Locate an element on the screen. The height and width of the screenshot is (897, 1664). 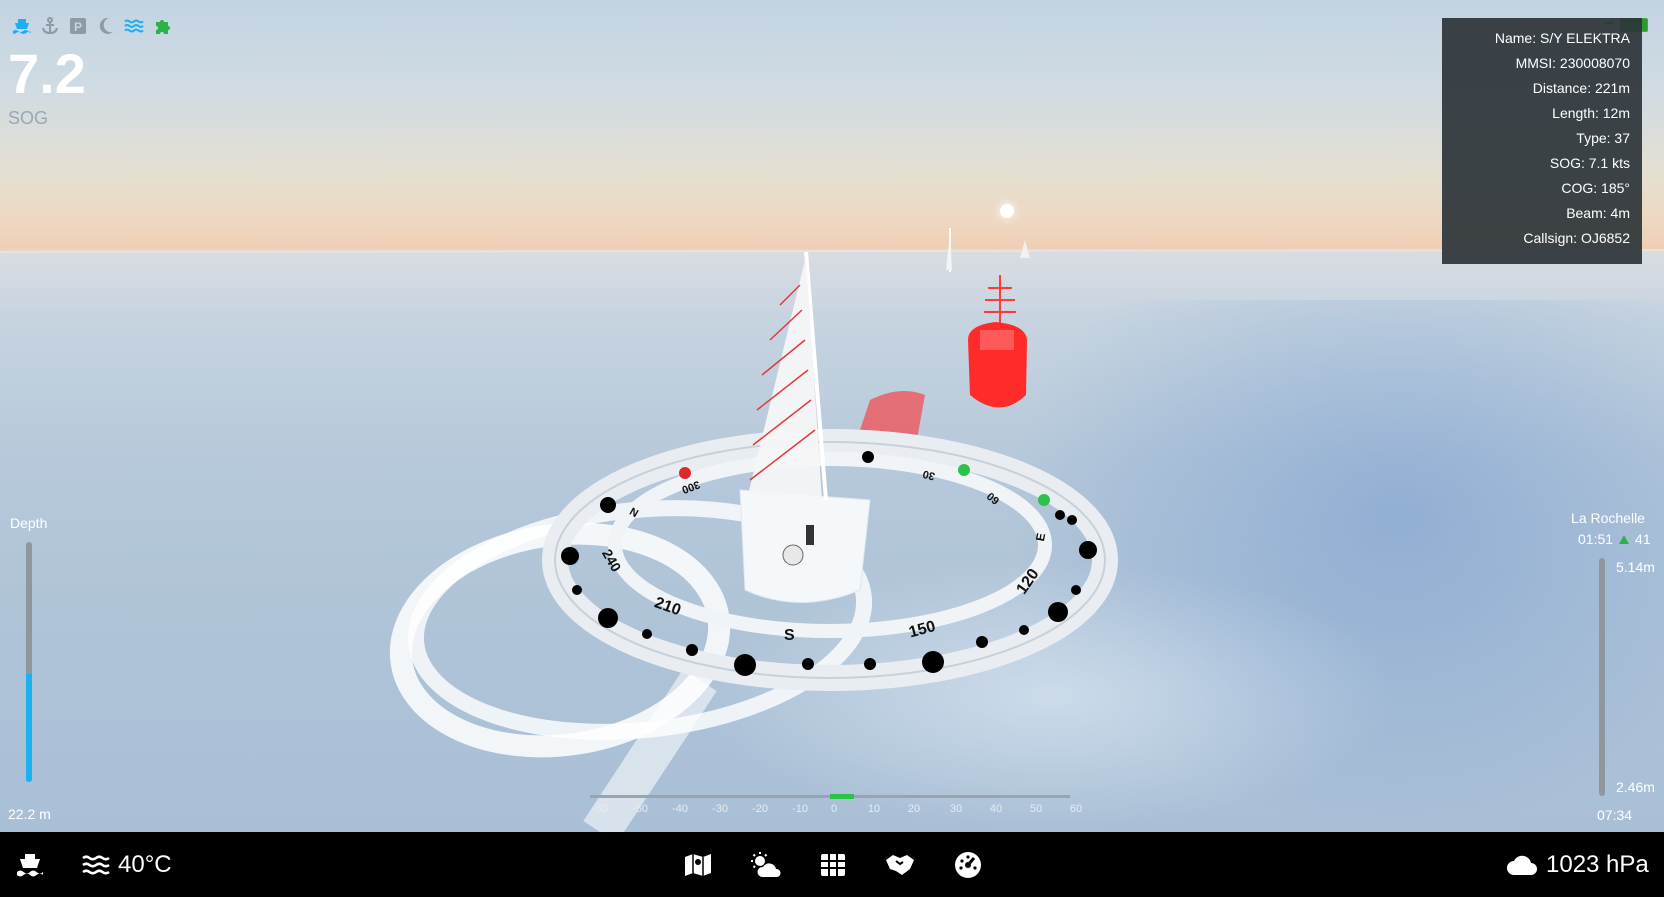
tide-place: La Rochelle is located at coordinates (1608, 518).